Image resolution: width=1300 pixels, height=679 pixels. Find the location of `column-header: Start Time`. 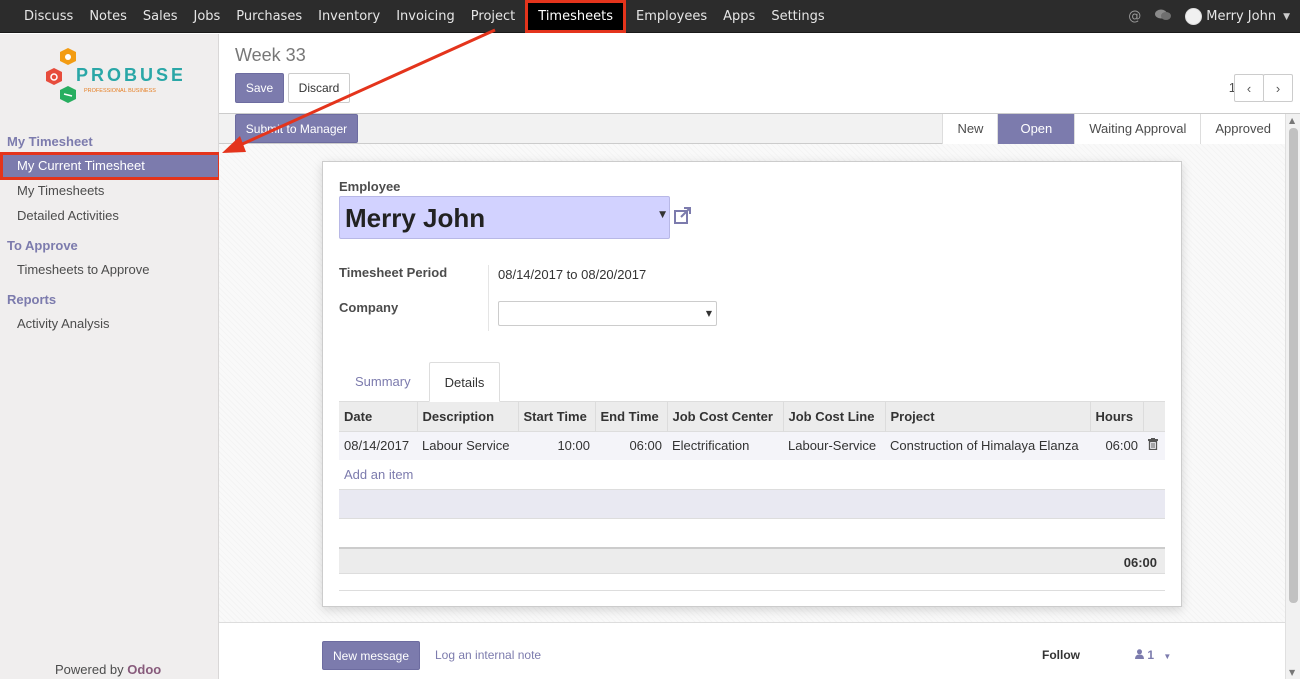

column-header: Start Time is located at coordinates (557, 416).